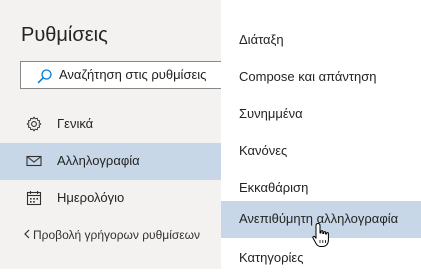 This screenshot has height=277, width=421. What do you see at coordinates (321, 40) in the screenshot?
I see `menu-item-layout: Διάταξη` at bounding box center [321, 40].